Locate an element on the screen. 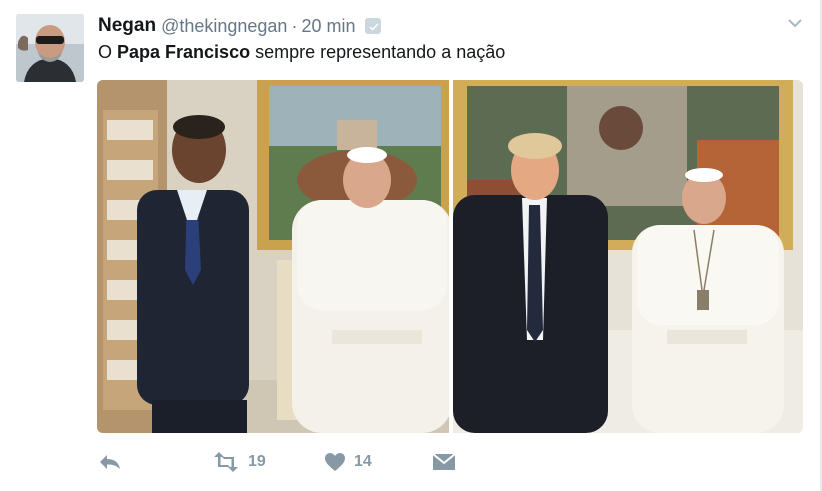 This screenshot has width=822, height=491. tweet-text-bold: Papa Francisco is located at coordinates (184, 52).